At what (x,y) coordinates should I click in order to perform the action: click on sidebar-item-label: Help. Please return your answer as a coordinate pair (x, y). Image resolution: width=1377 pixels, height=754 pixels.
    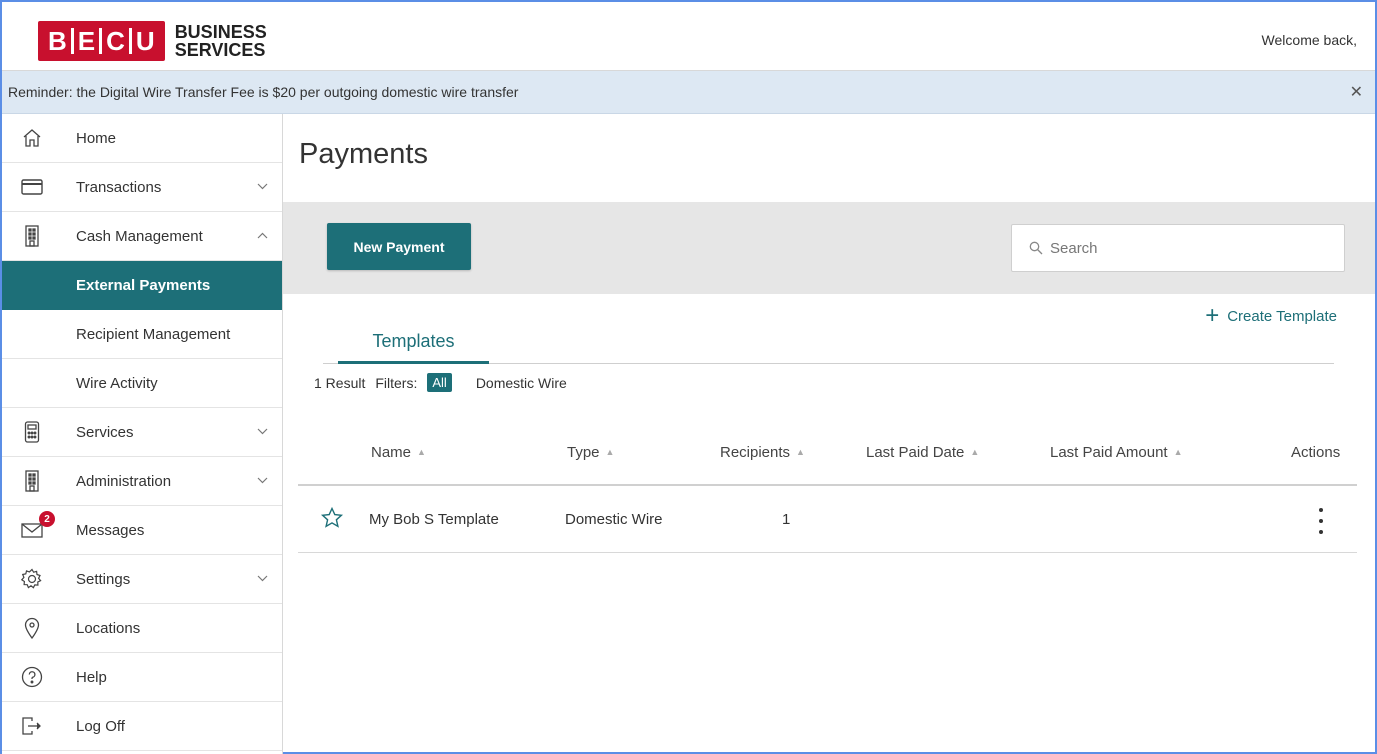
    Looking at the image, I should click on (91, 677).